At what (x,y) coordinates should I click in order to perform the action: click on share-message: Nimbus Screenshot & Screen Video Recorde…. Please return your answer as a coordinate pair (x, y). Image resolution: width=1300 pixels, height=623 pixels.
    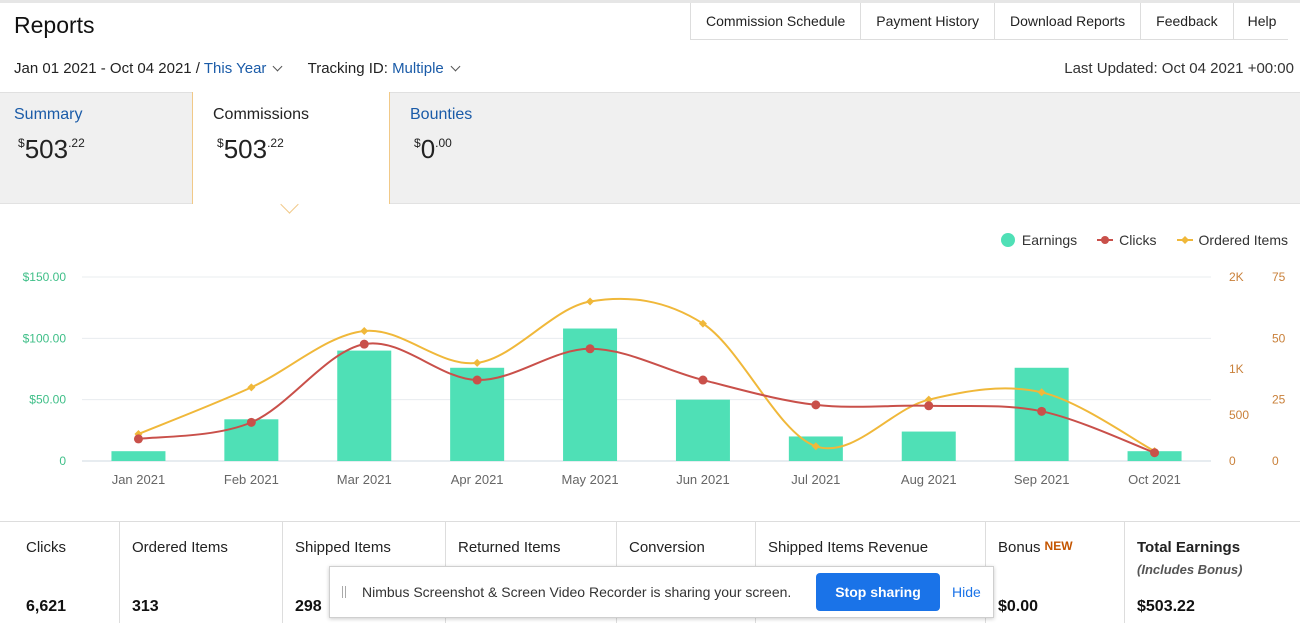
    Looking at the image, I should click on (577, 592).